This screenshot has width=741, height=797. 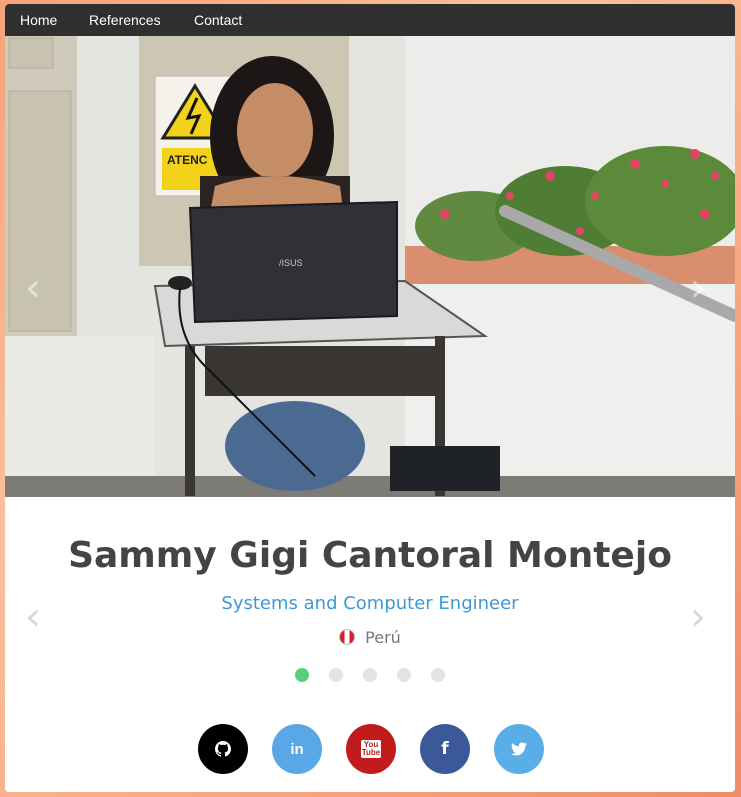 I want to click on linkedin-button: in, so click(x=297, y=749).